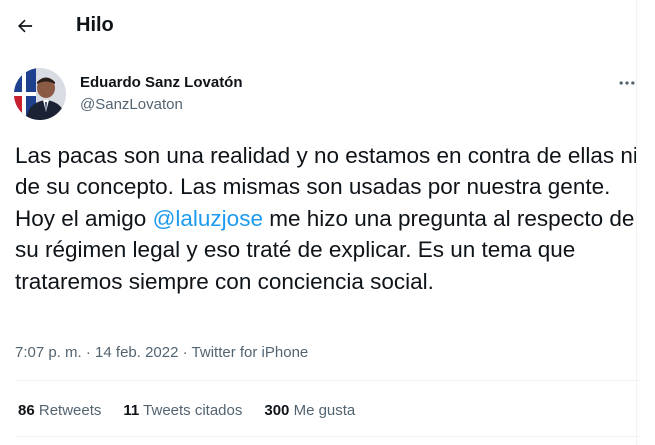 Image resolution: width=655 pixels, height=445 pixels. What do you see at coordinates (327, 436) in the screenshot?
I see `divider-bottom` at bounding box center [327, 436].